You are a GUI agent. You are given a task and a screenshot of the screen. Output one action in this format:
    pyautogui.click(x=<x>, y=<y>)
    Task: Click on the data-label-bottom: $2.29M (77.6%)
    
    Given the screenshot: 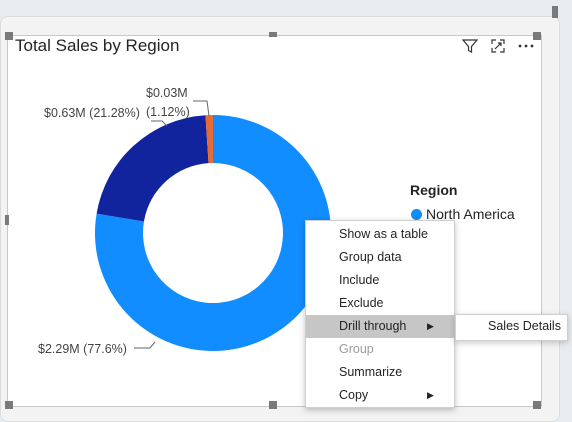 What is the action you would take?
    pyautogui.click(x=82, y=349)
    